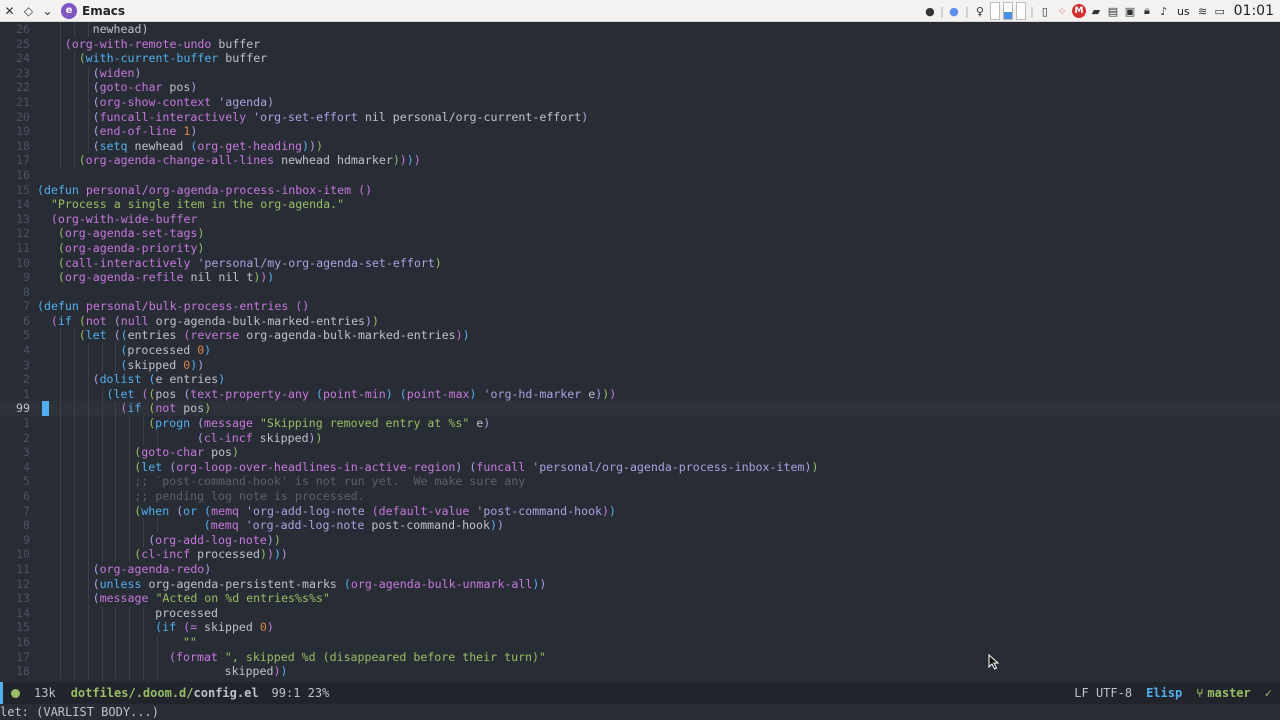 The width and height of the screenshot is (1280, 720). Describe the element at coordinates (640, 277) in the screenshot. I see `code-line: 9 (org-agenda-refile nil nil t)))` at that location.